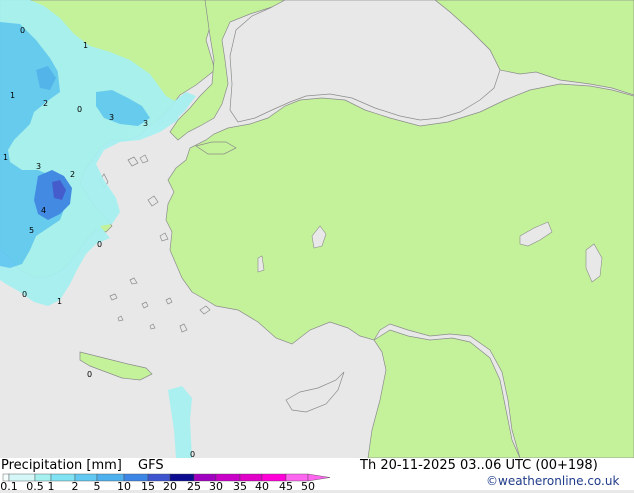 The image size is (634, 493). Describe the element at coordinates (479, 465) in the screenshot. I see `valid-datetime: Th 20-11-2025 03..06 UTC (00+198)` at that location.